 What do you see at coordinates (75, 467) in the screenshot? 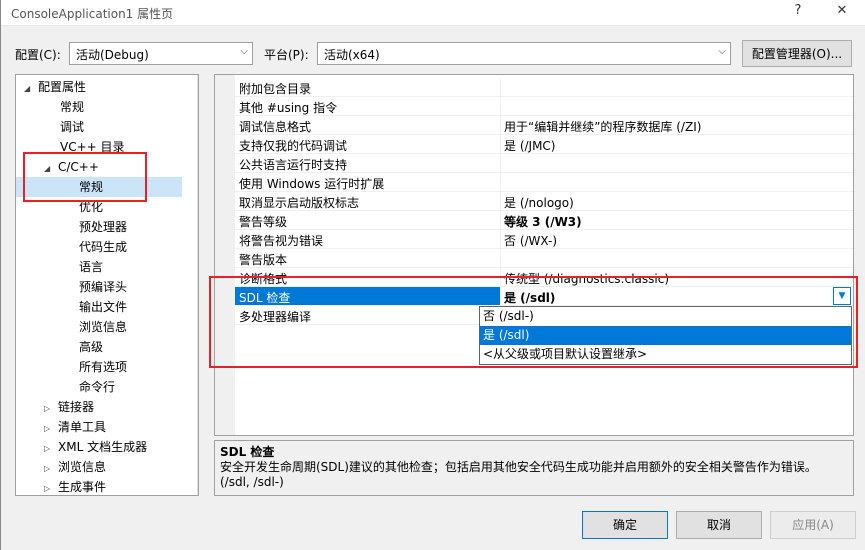
I see `tree-item-browse-information: ▷ 浏览信息` at bounding box center [75, 467].